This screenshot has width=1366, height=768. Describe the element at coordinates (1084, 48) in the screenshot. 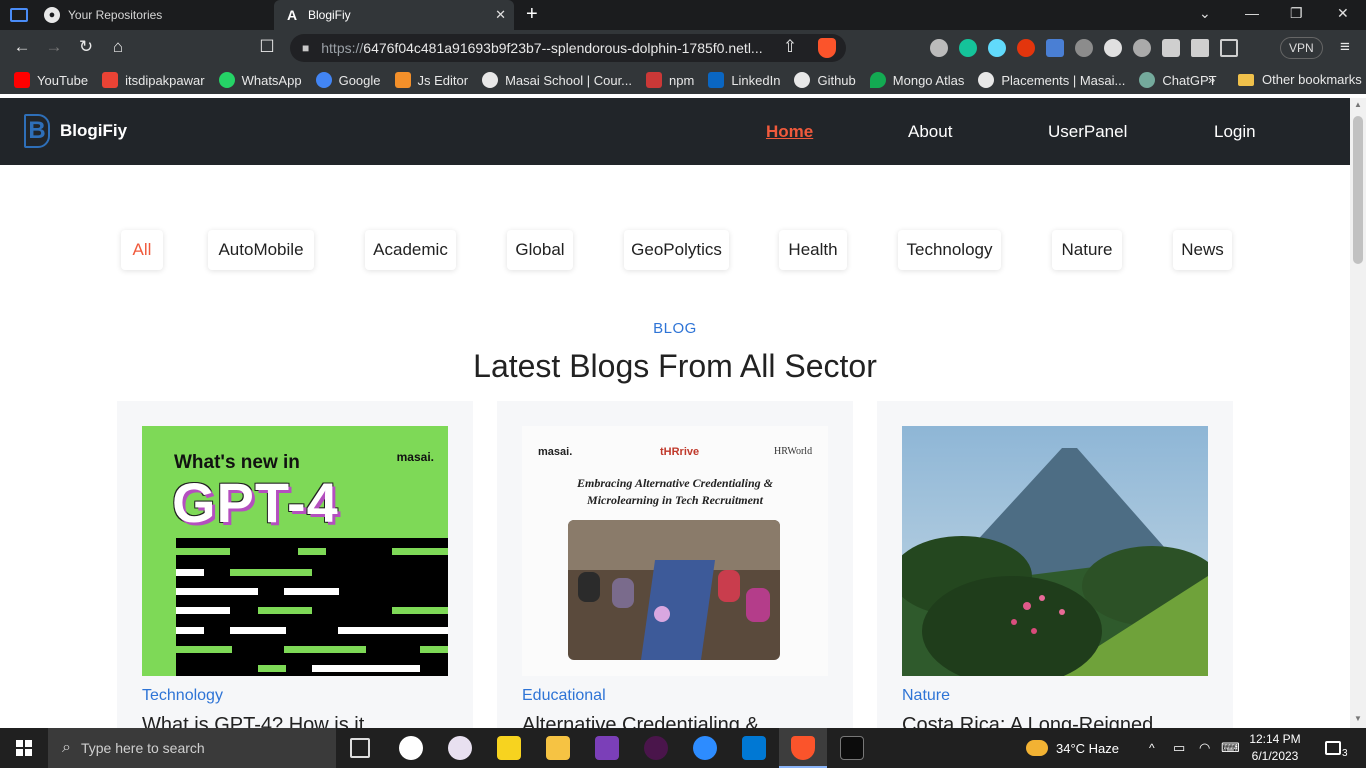

I see `shield-icon` at that location.